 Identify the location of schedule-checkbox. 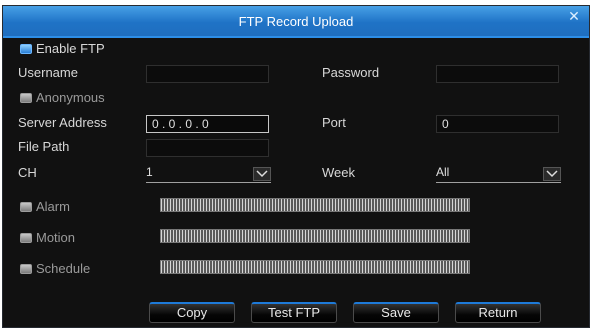
(26, 269).